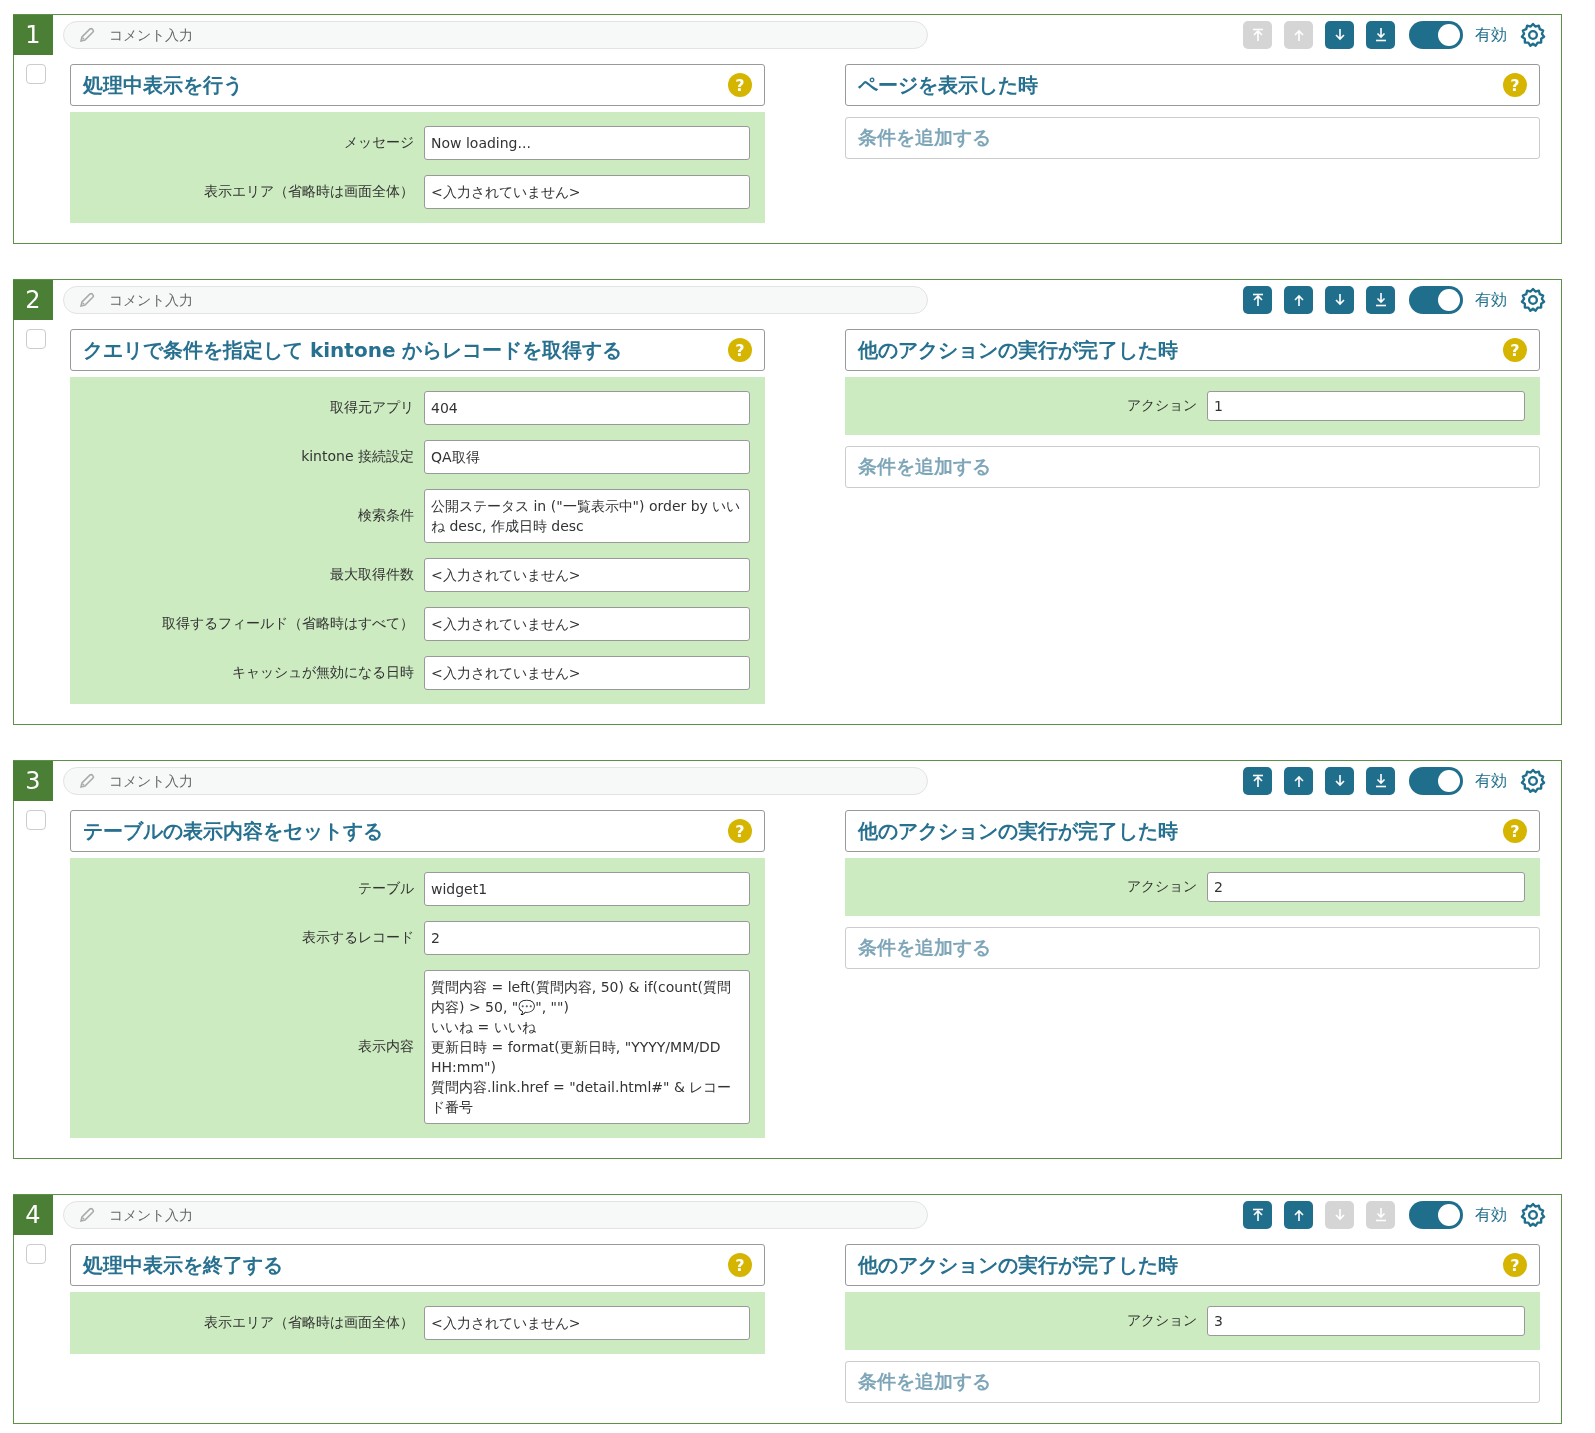 This screenshot has width=1595, height=1433. Describe the element at coordinates (417, 85) in the screenshot. I see `action-title: 処理中表示を行う ?` at that location.